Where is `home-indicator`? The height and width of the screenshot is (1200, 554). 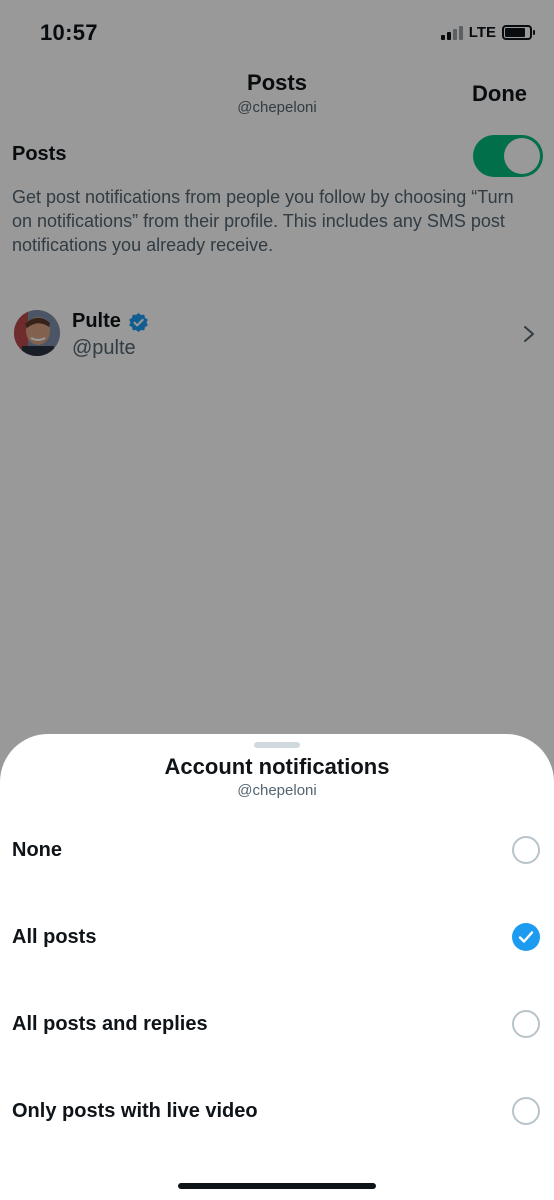 home-indicator is located at coordinates (277, 1186).